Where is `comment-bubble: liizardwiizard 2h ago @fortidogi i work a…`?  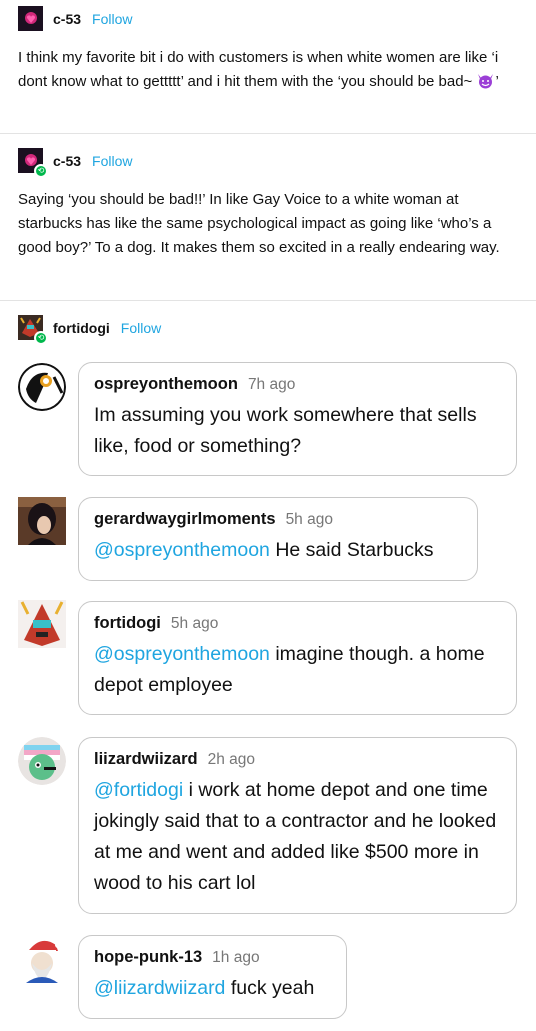 comment-bubble: liizardwiizard 2h ago @fortidogi i work a… is located at coordinates (297, 825).